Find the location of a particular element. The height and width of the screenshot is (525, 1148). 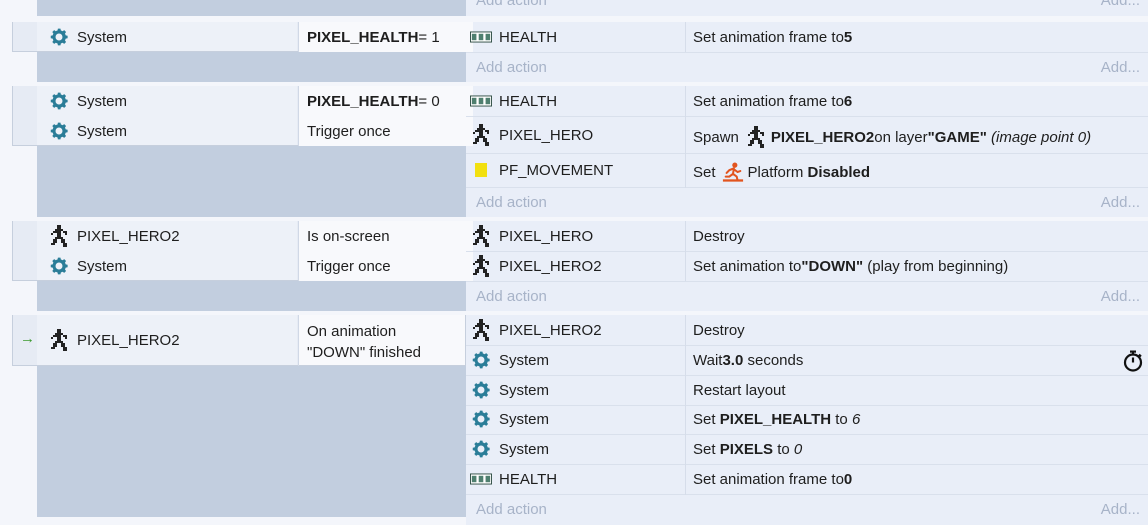

comparison: = 0 is located at coordinates (429, 101).